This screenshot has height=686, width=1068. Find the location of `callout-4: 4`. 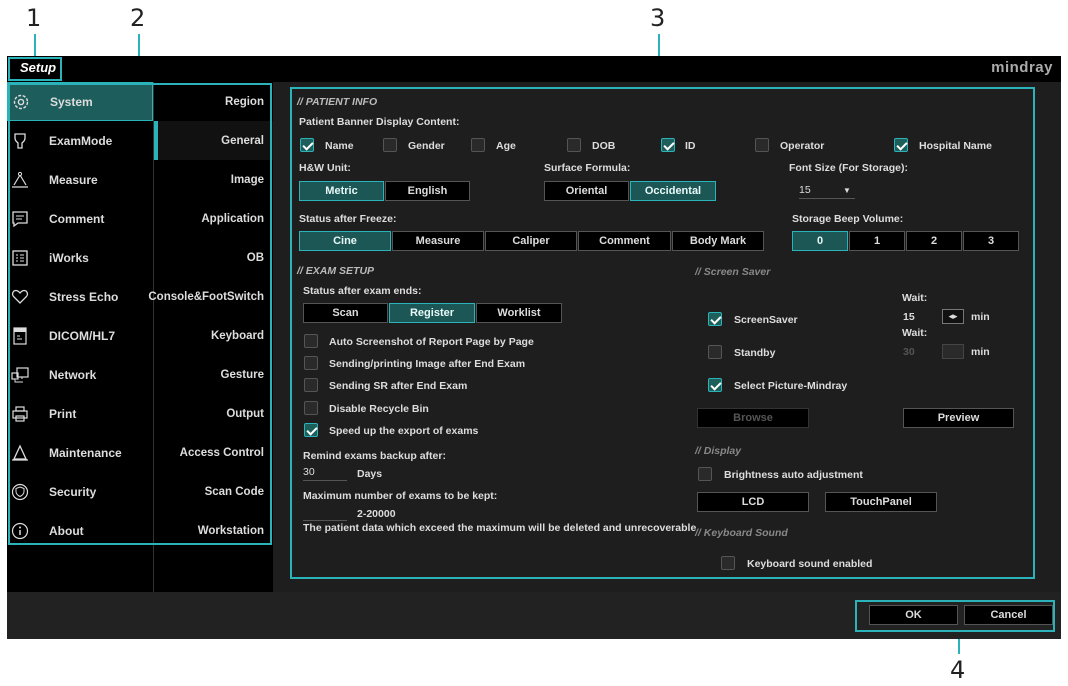

callout-4: 4 is located at coordinates (958, 670).